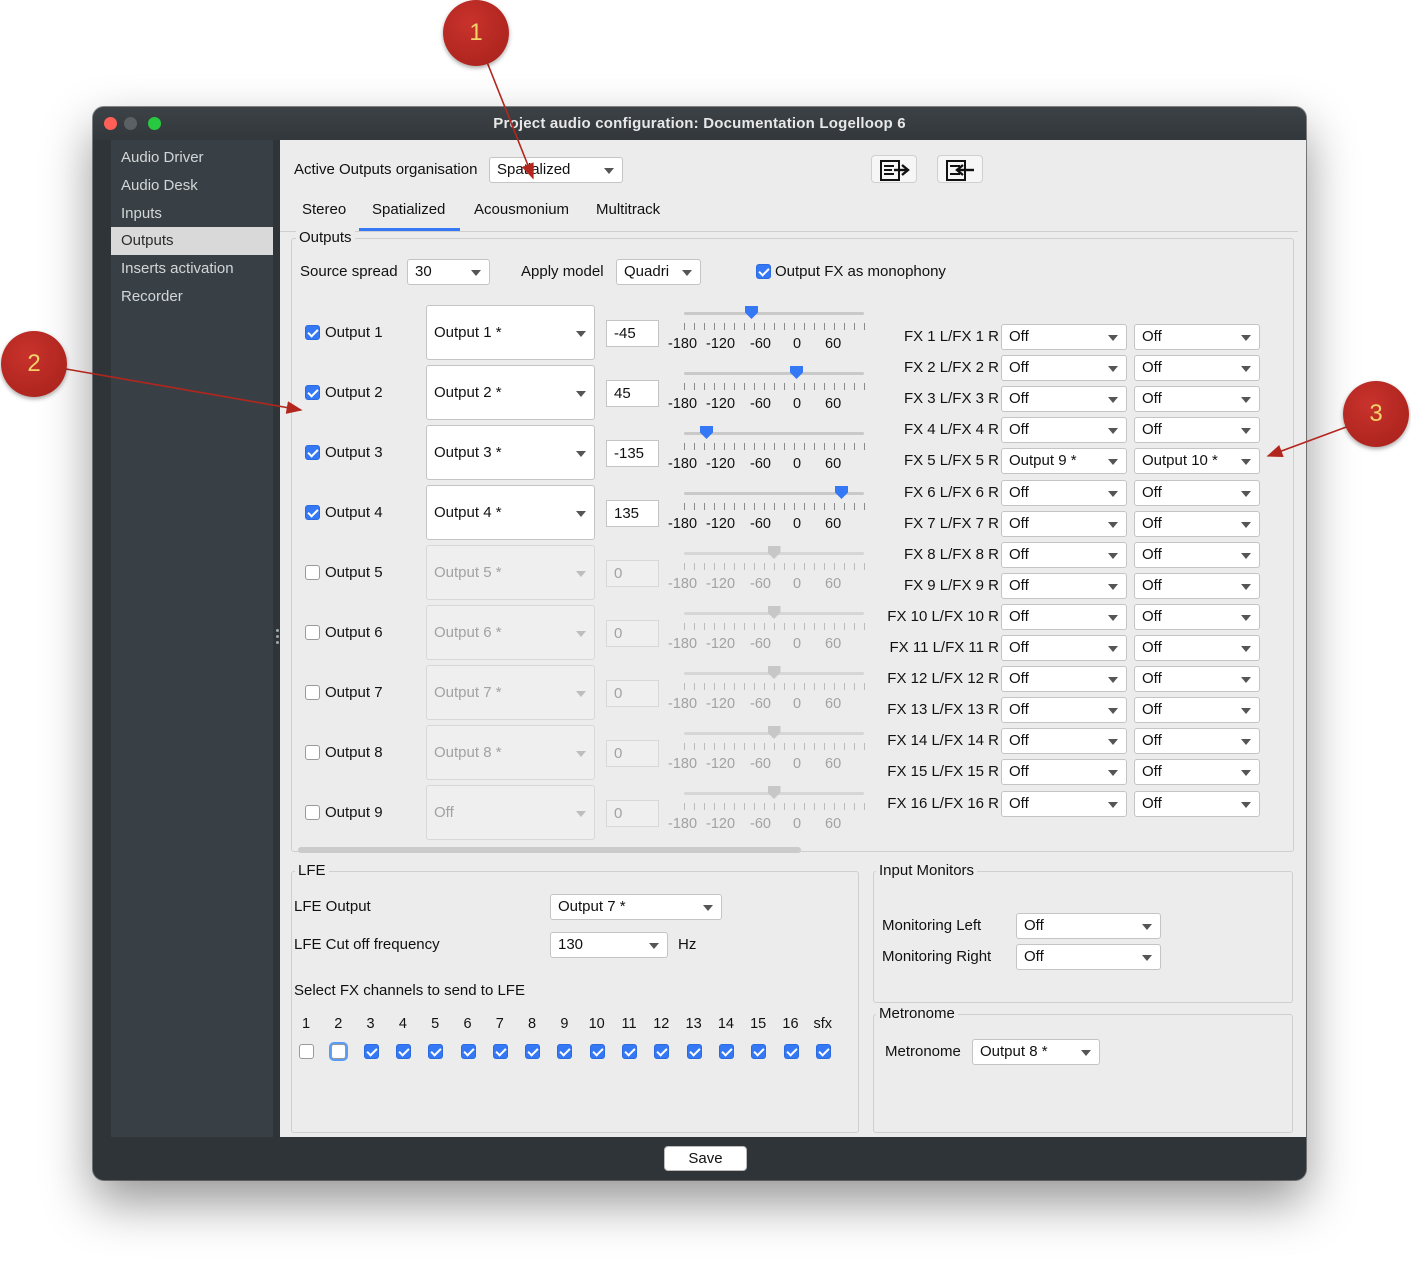 This screenshot has width=1411, height=1267. Describe the element at coordinates (1088, 926) in the screenshot. I see `monitoring-left-select: Off` at that location.